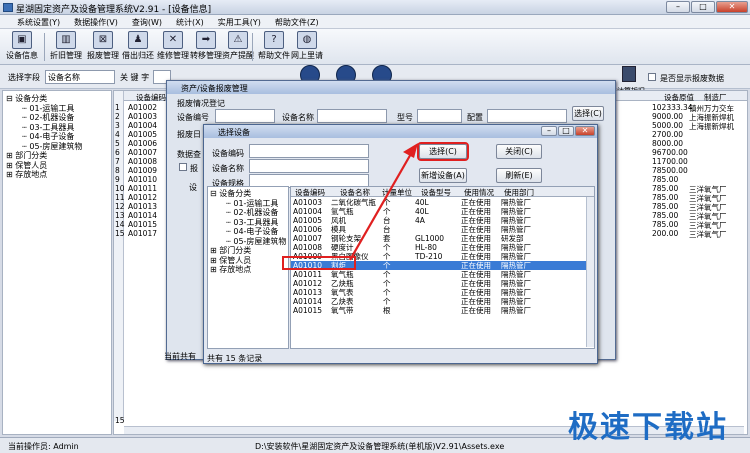 The image size is (750, 453). I want to click on annotation-overlay, so click(350, 206).